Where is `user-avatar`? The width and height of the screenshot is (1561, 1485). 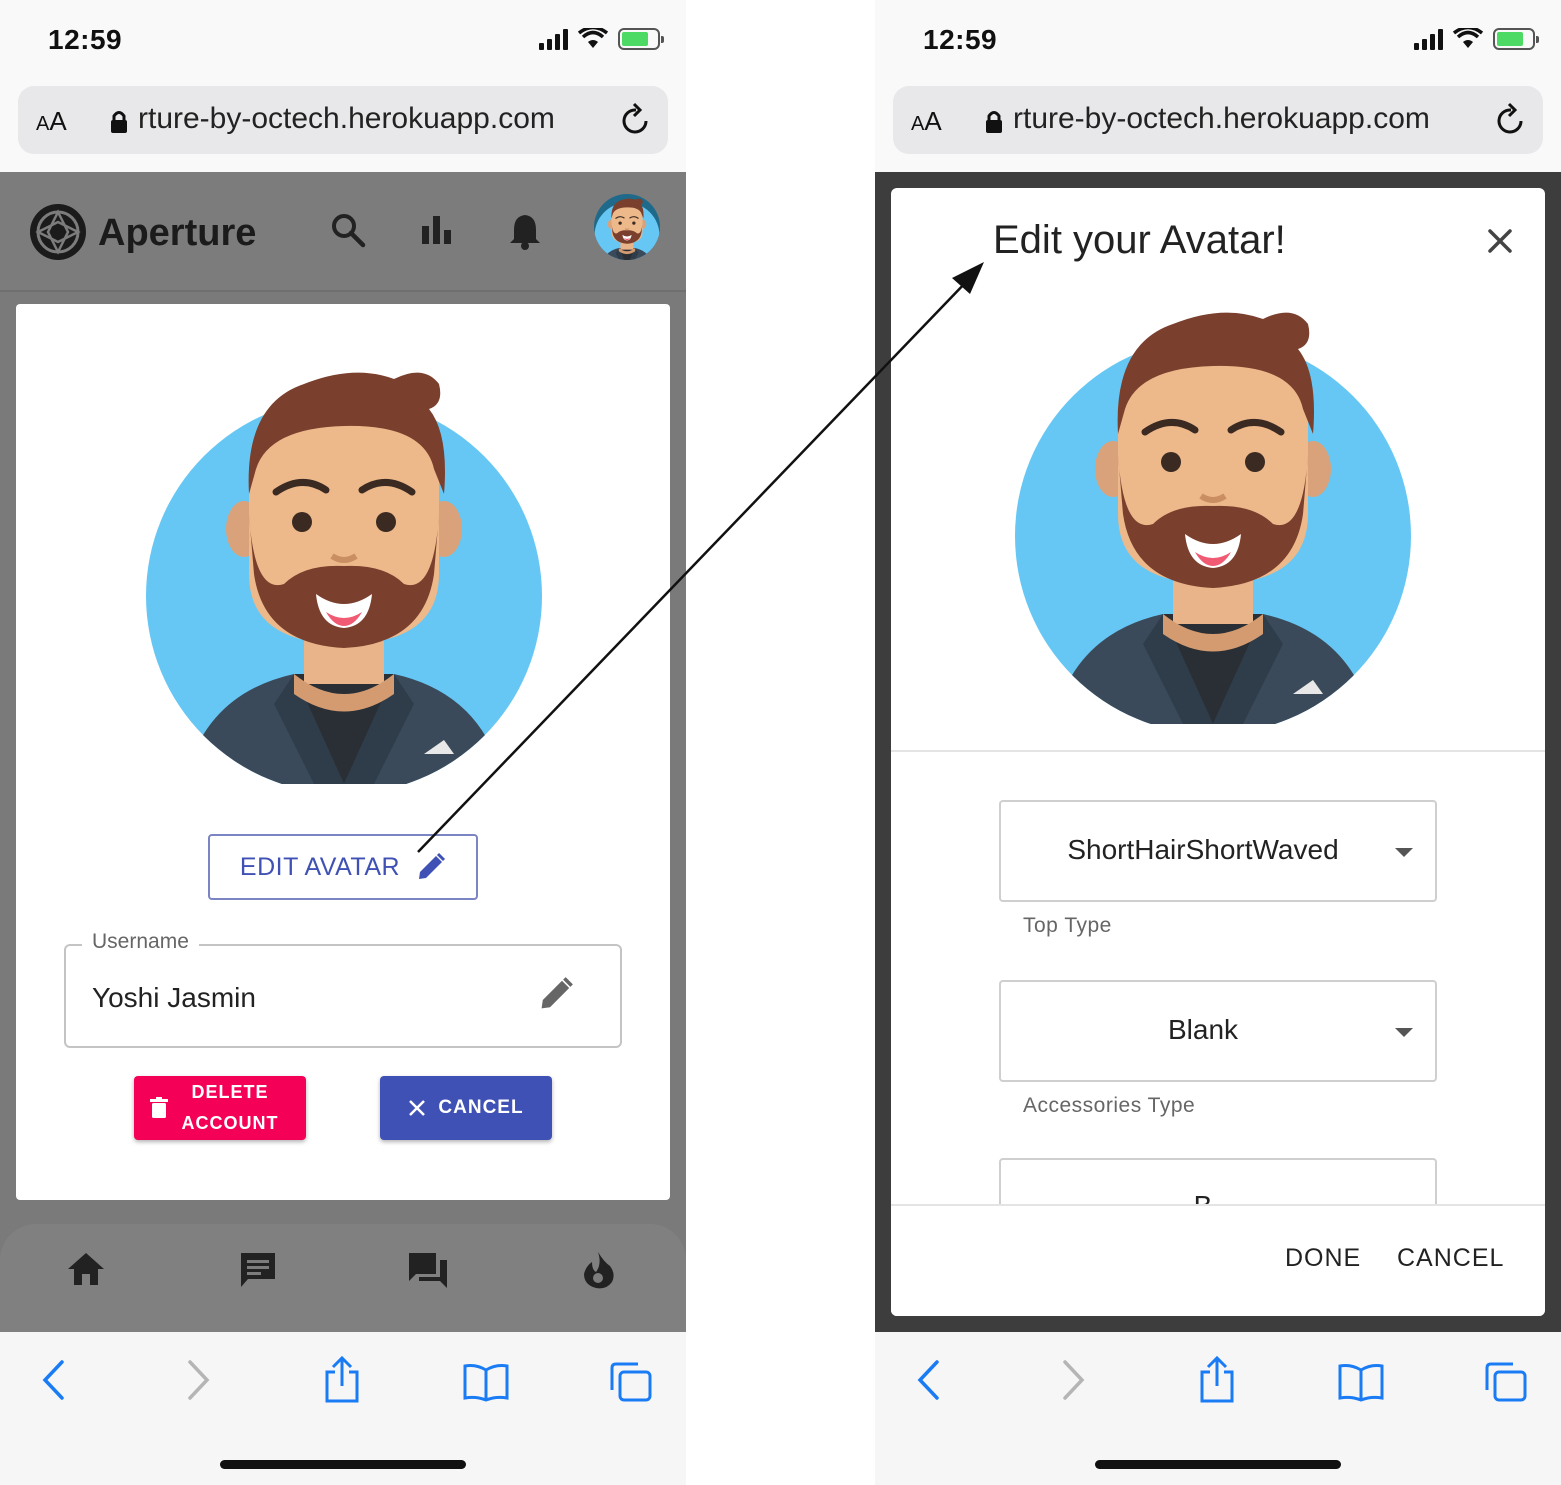 user-avatar is located at coordinates (627, 227).